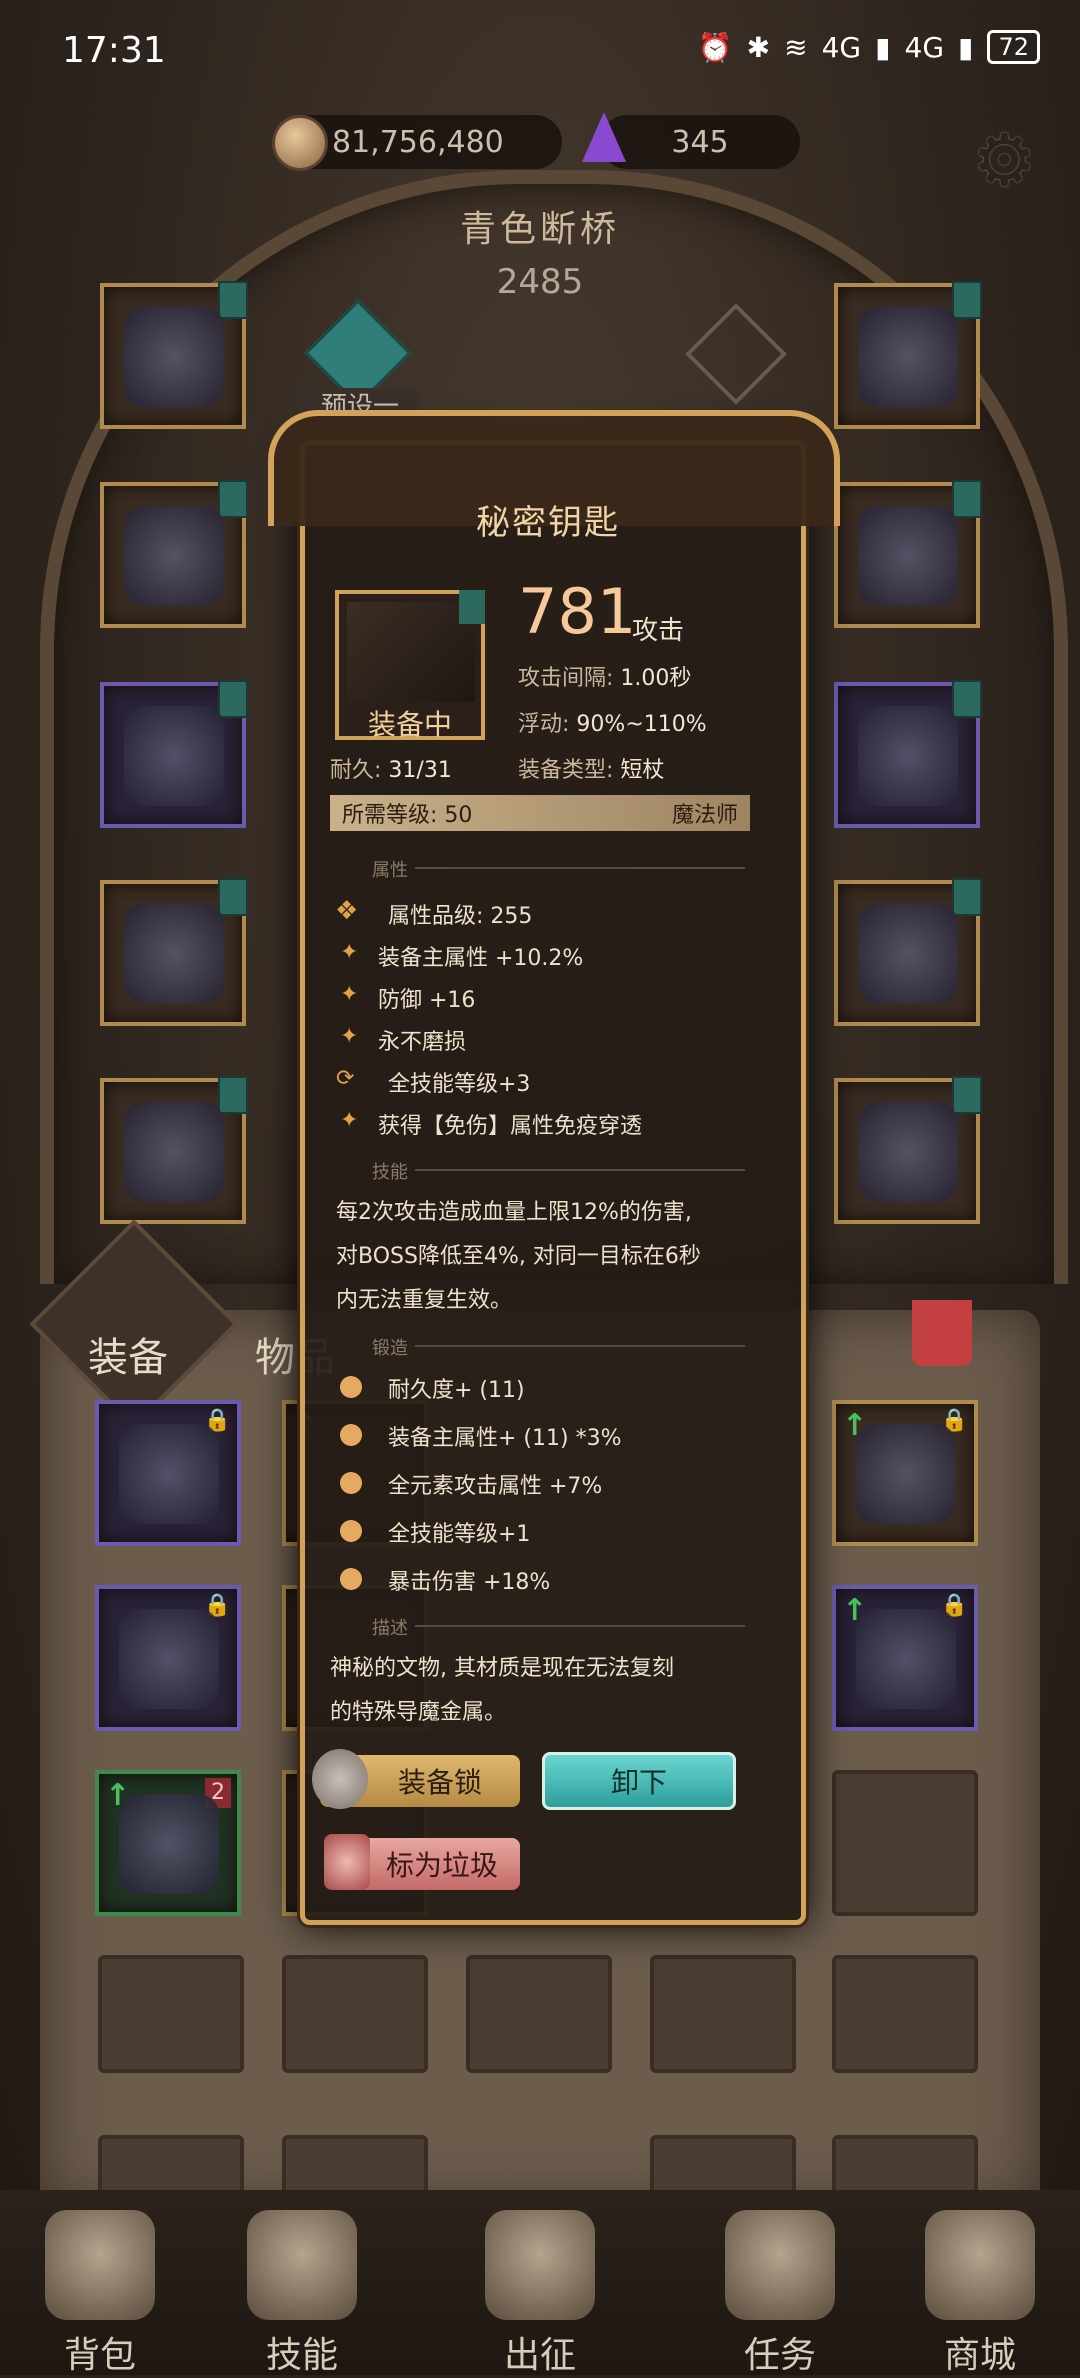 The image size is (1080, 2378). I want to click on nav-shop-label: 商城, so click(979, 2355).